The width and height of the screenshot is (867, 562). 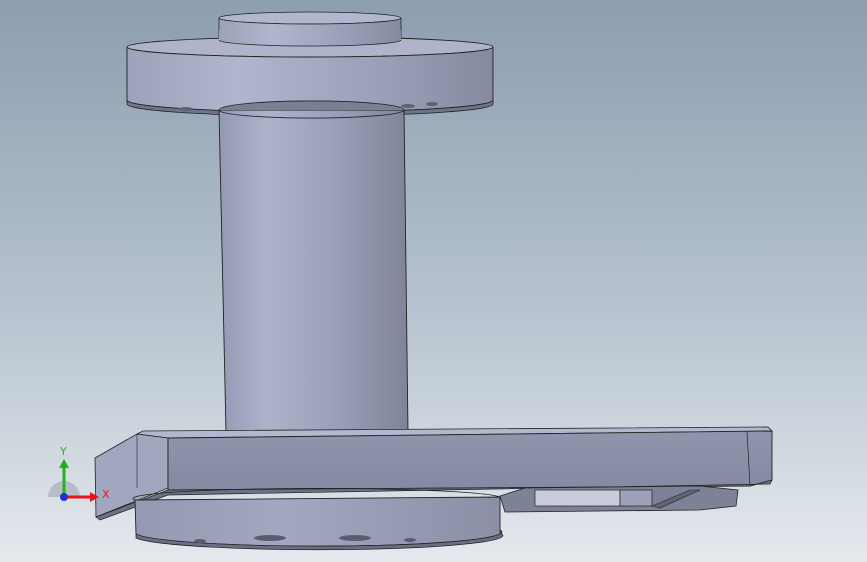 I want to click on plate-front-face, so click(x=470, y=460).